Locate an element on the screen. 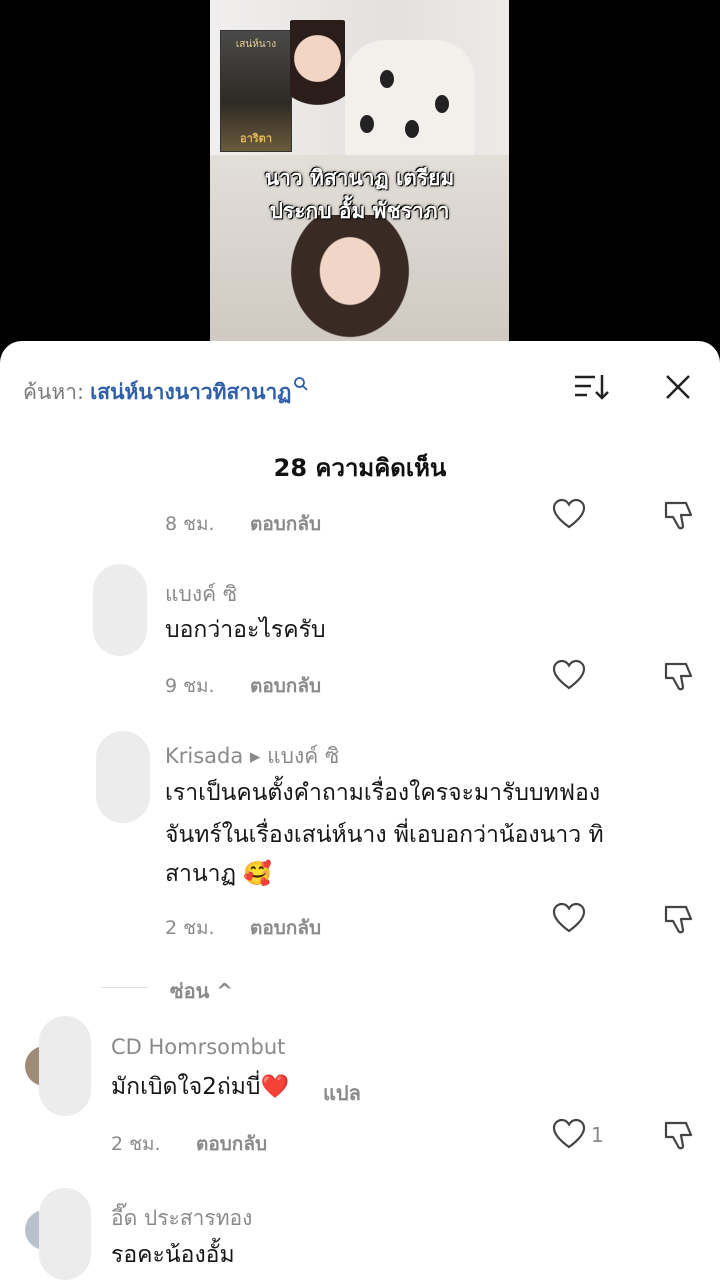  sort-icon is located at coordinates (591, 387).